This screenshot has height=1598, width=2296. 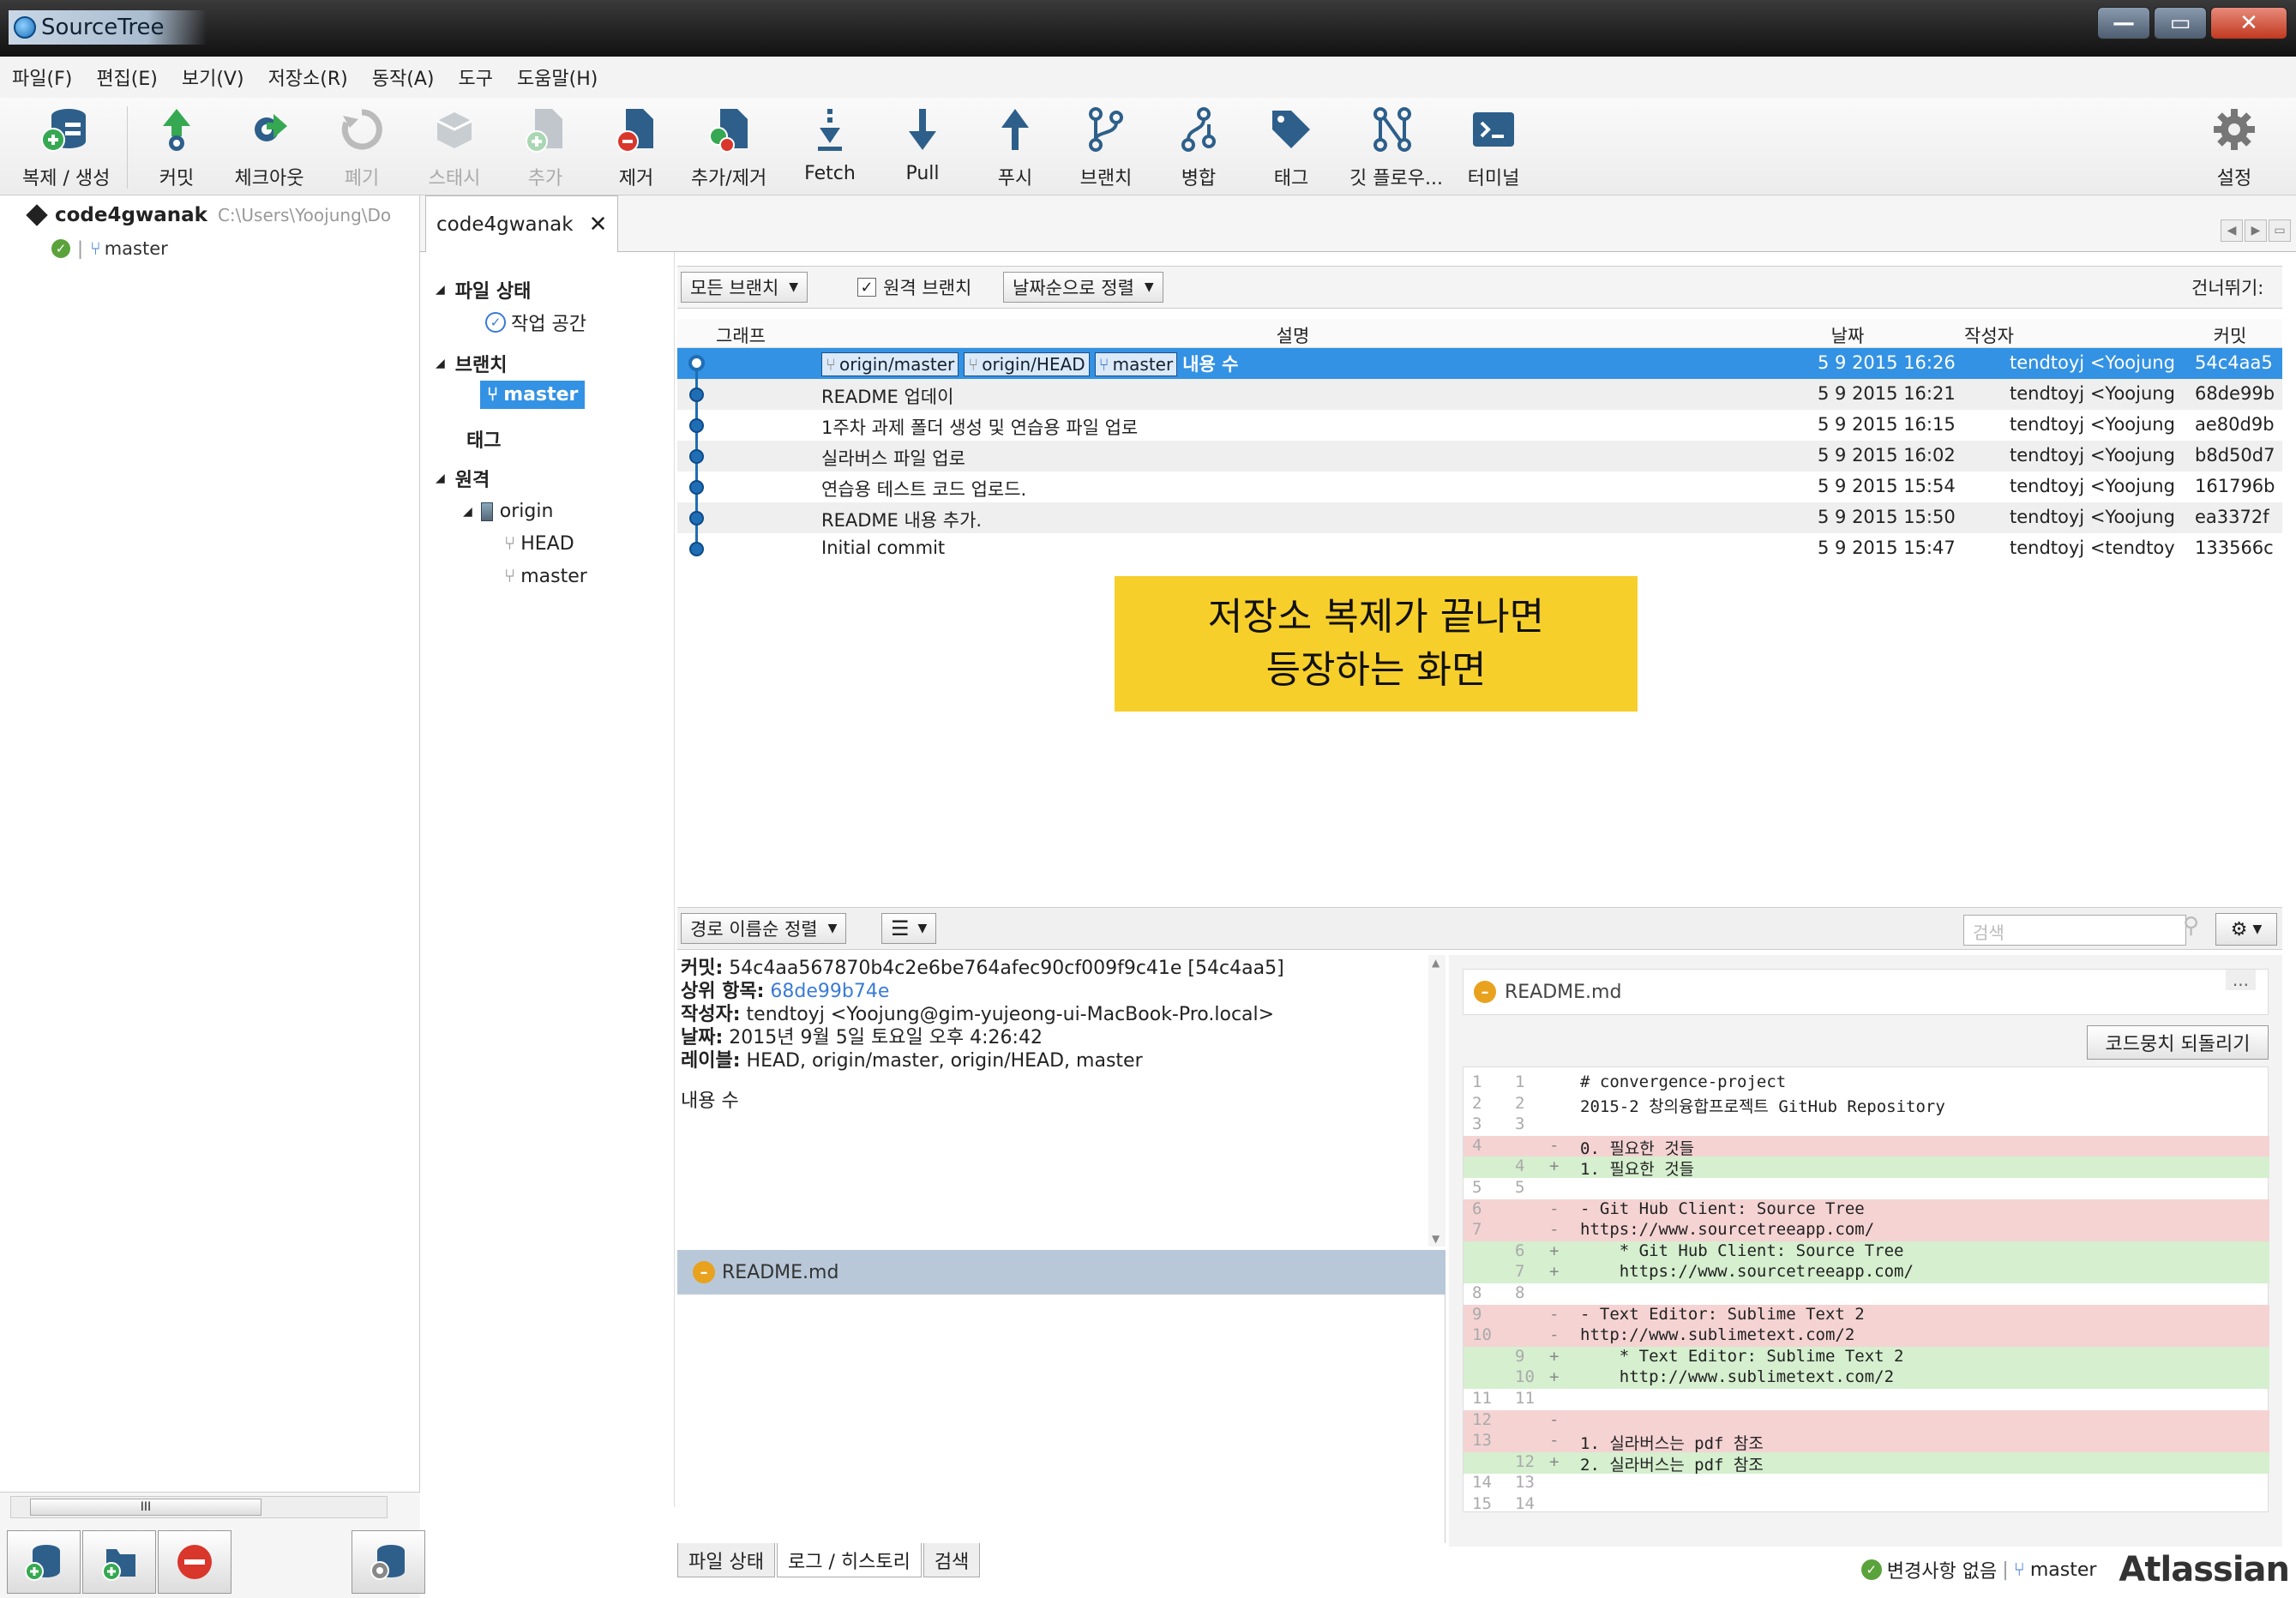 I want to click on bookmark-item: code4gwanak C:\Users\Yoojung\Do, so click(x=209, y=215).